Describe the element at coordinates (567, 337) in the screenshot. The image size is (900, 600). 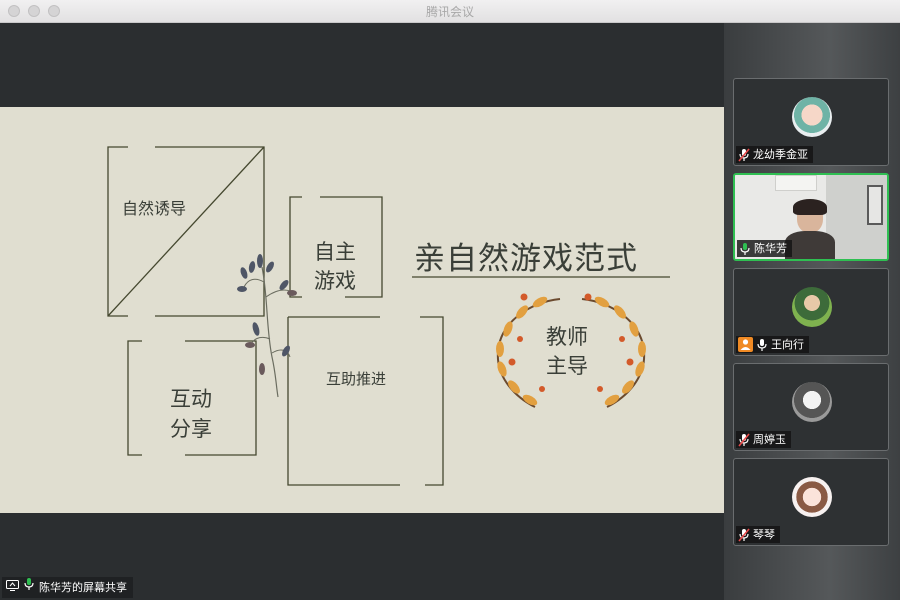
I see `teacher-led-line1: 教师` at that location.